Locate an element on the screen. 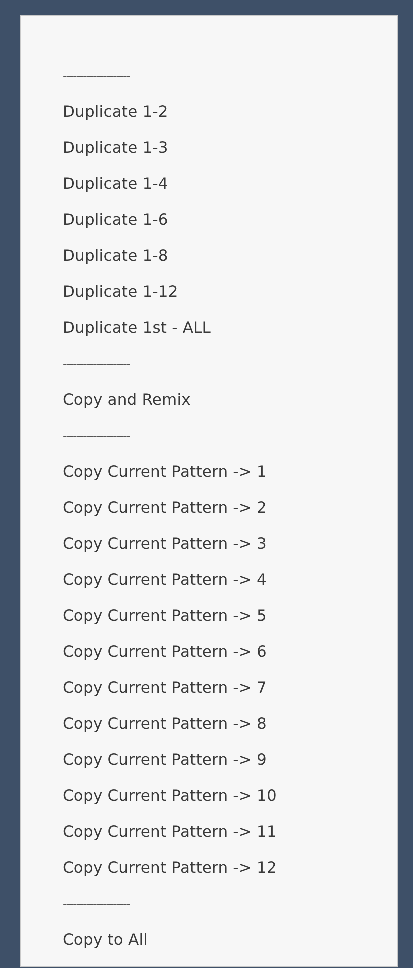 This screenshot has width=413, height=968. menu-item: Copy Current Pattern -> 5 is located at coordinates (165, 616).